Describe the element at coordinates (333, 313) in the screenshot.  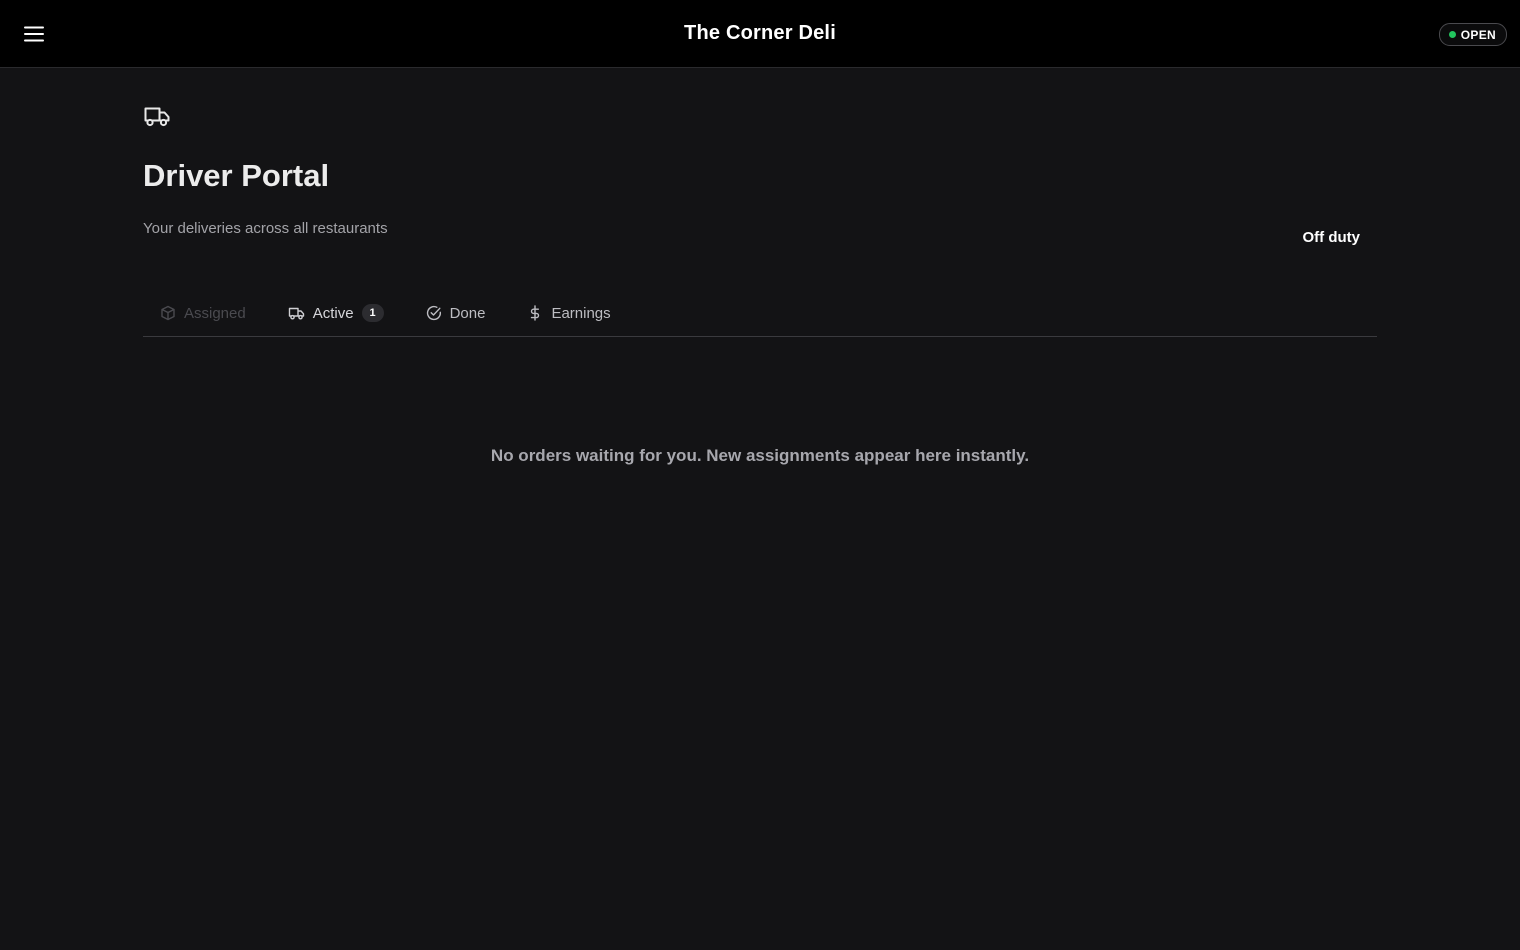
I see `tab-active-label: Active` at that location.